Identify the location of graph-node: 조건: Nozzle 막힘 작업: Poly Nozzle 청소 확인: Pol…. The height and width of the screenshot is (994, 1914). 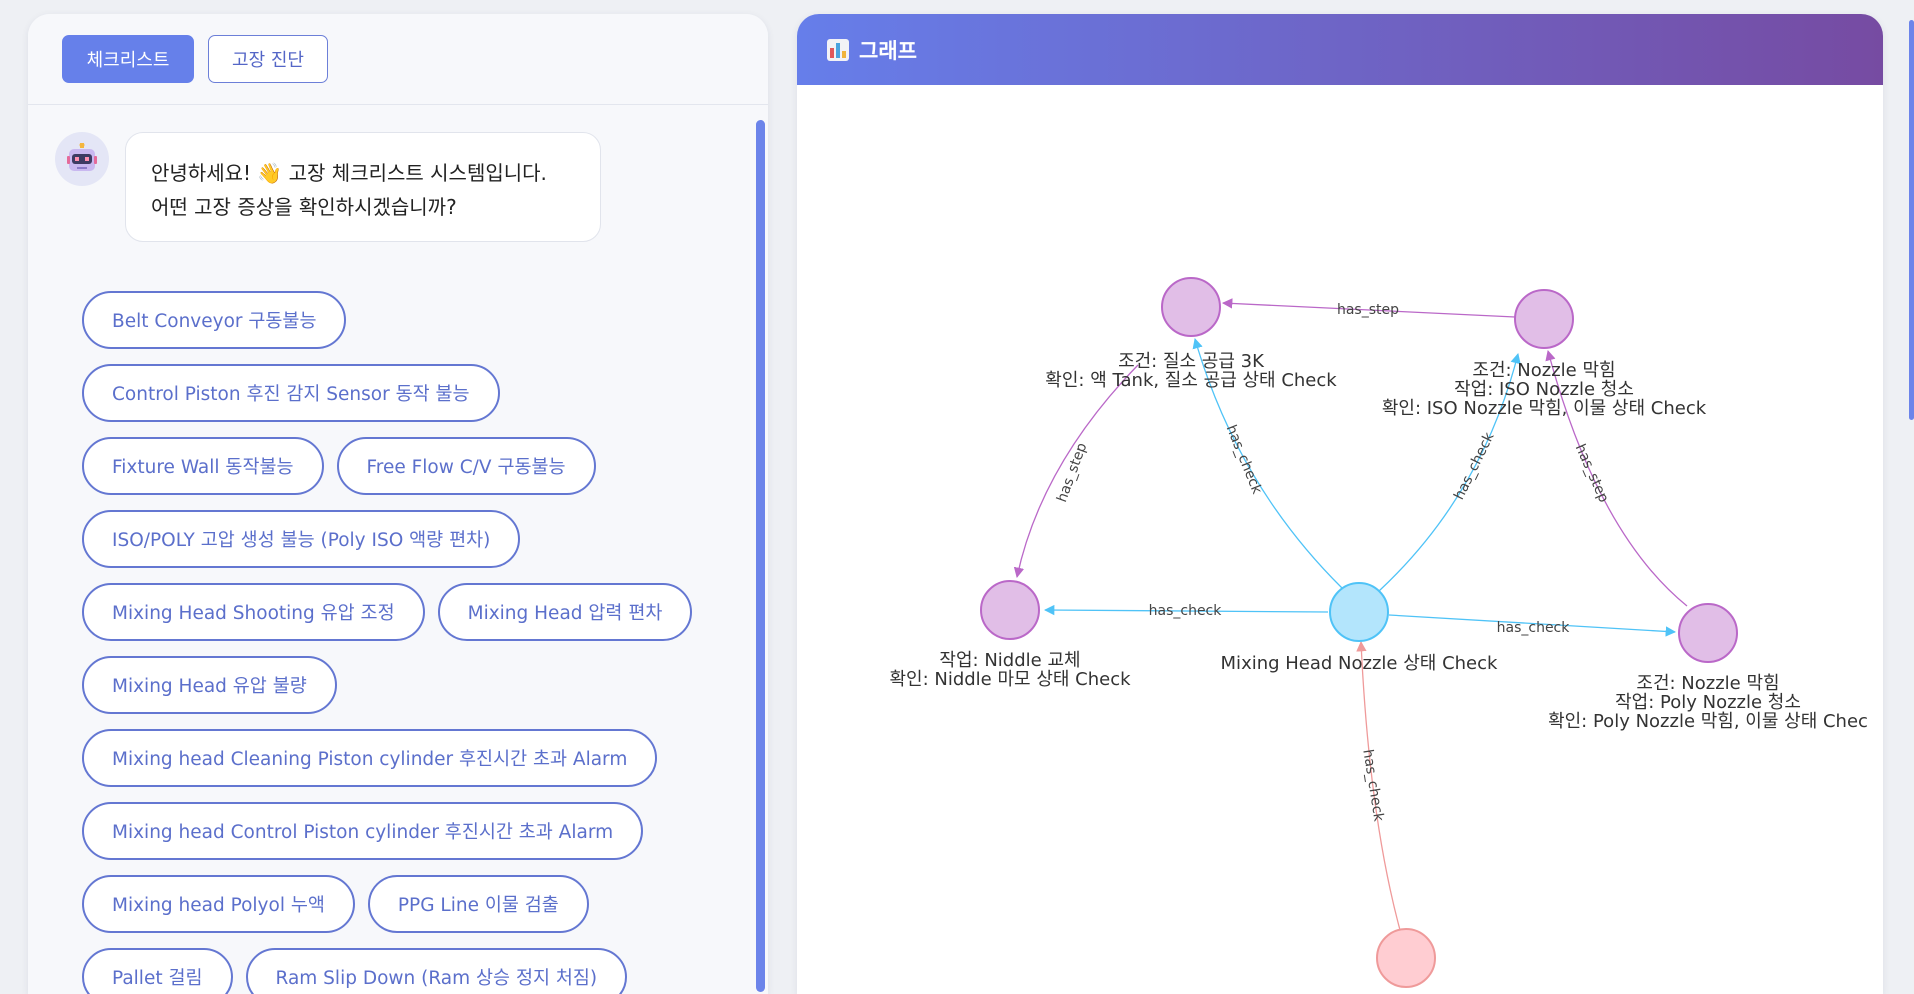
(1708, 667).